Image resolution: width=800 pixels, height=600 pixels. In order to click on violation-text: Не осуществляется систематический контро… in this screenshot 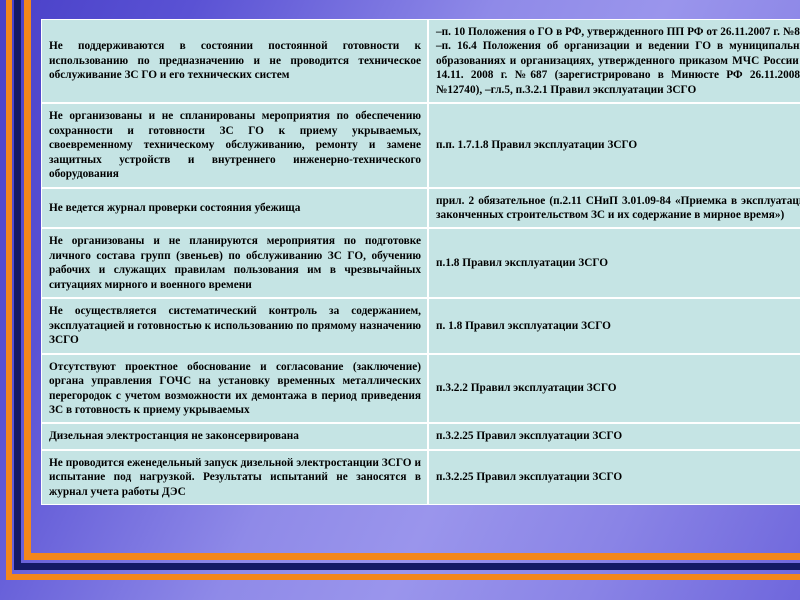, I will do `click(235, 326)`.